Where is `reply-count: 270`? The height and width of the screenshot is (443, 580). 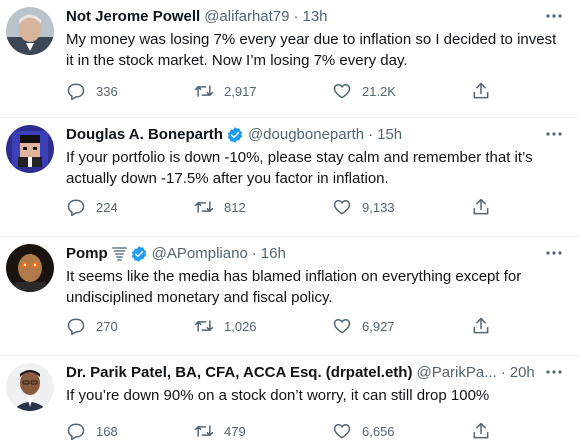
reply-count: 270 is located at coordinates (107, 326).